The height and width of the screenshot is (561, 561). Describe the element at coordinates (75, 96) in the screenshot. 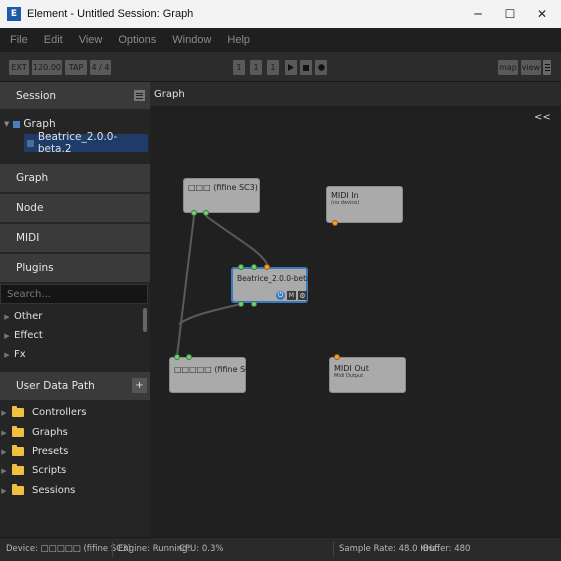

I see `session-header: Session` at that location.